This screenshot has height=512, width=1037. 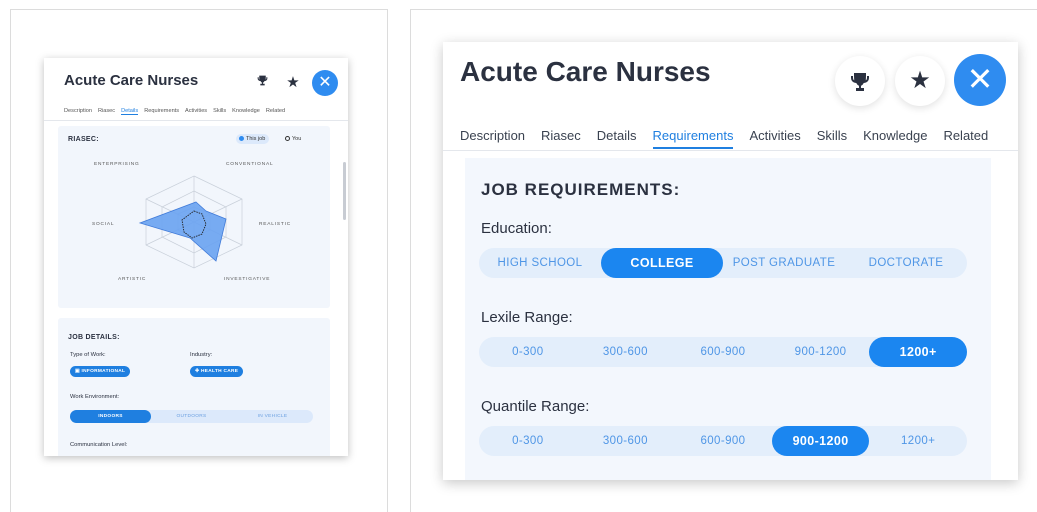 I want to click on type-of-work-value: INFORMATIONAL, so click(x=103, y=371).